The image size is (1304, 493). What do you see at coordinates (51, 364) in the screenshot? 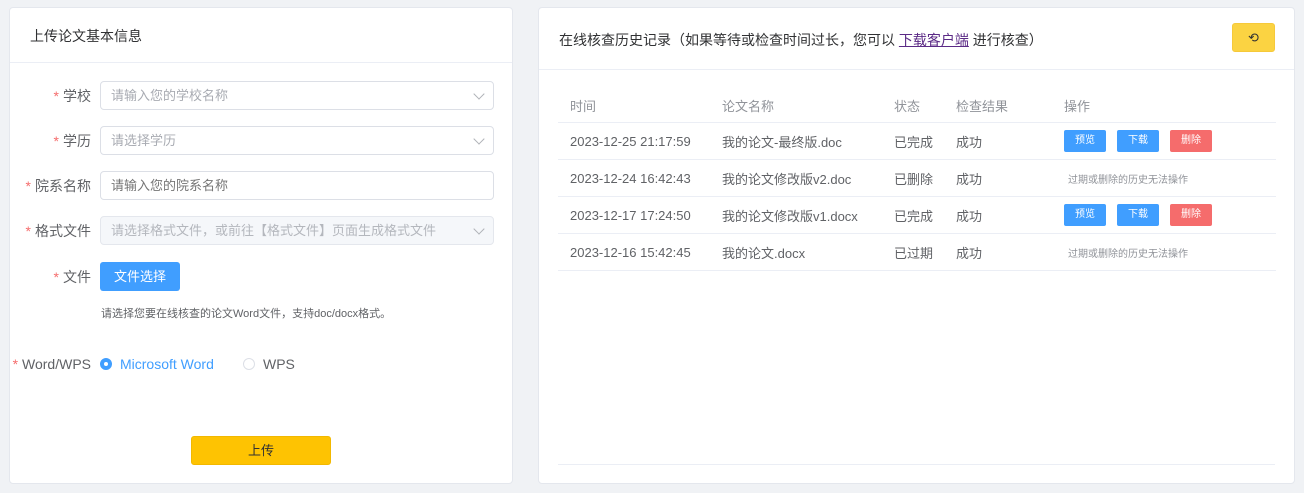
I see `word-wps-label: * Word/WPS` at bounding box center [51, 364].